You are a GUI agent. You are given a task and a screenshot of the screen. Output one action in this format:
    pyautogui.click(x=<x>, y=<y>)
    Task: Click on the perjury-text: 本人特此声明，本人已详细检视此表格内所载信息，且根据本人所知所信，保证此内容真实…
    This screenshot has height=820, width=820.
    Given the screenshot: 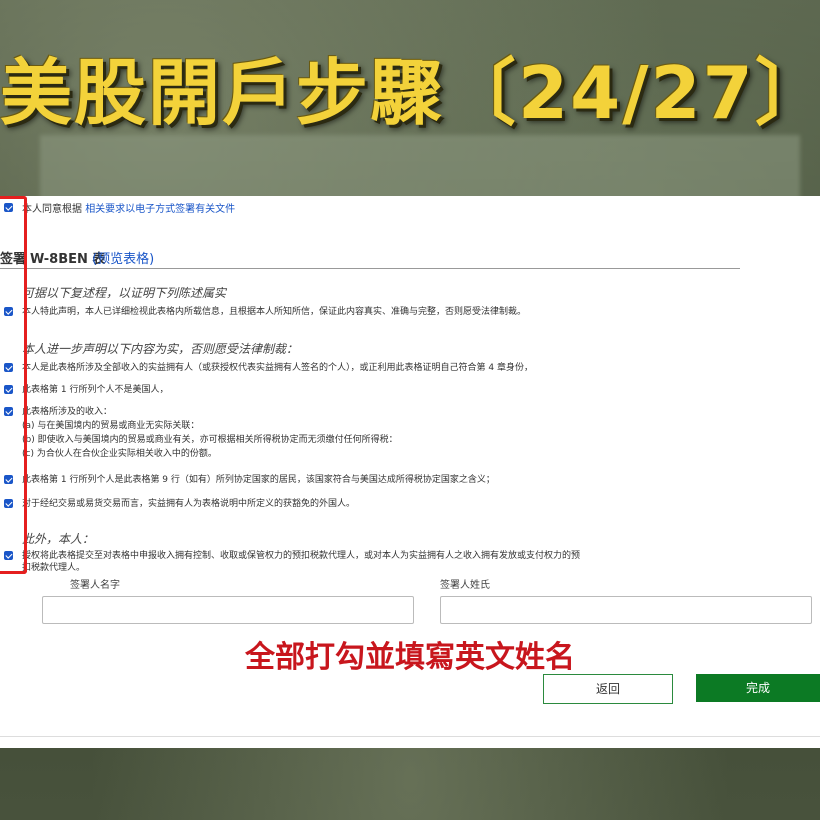 What is the action you would take?
    pyautogui.click(x=274, y=312)
    